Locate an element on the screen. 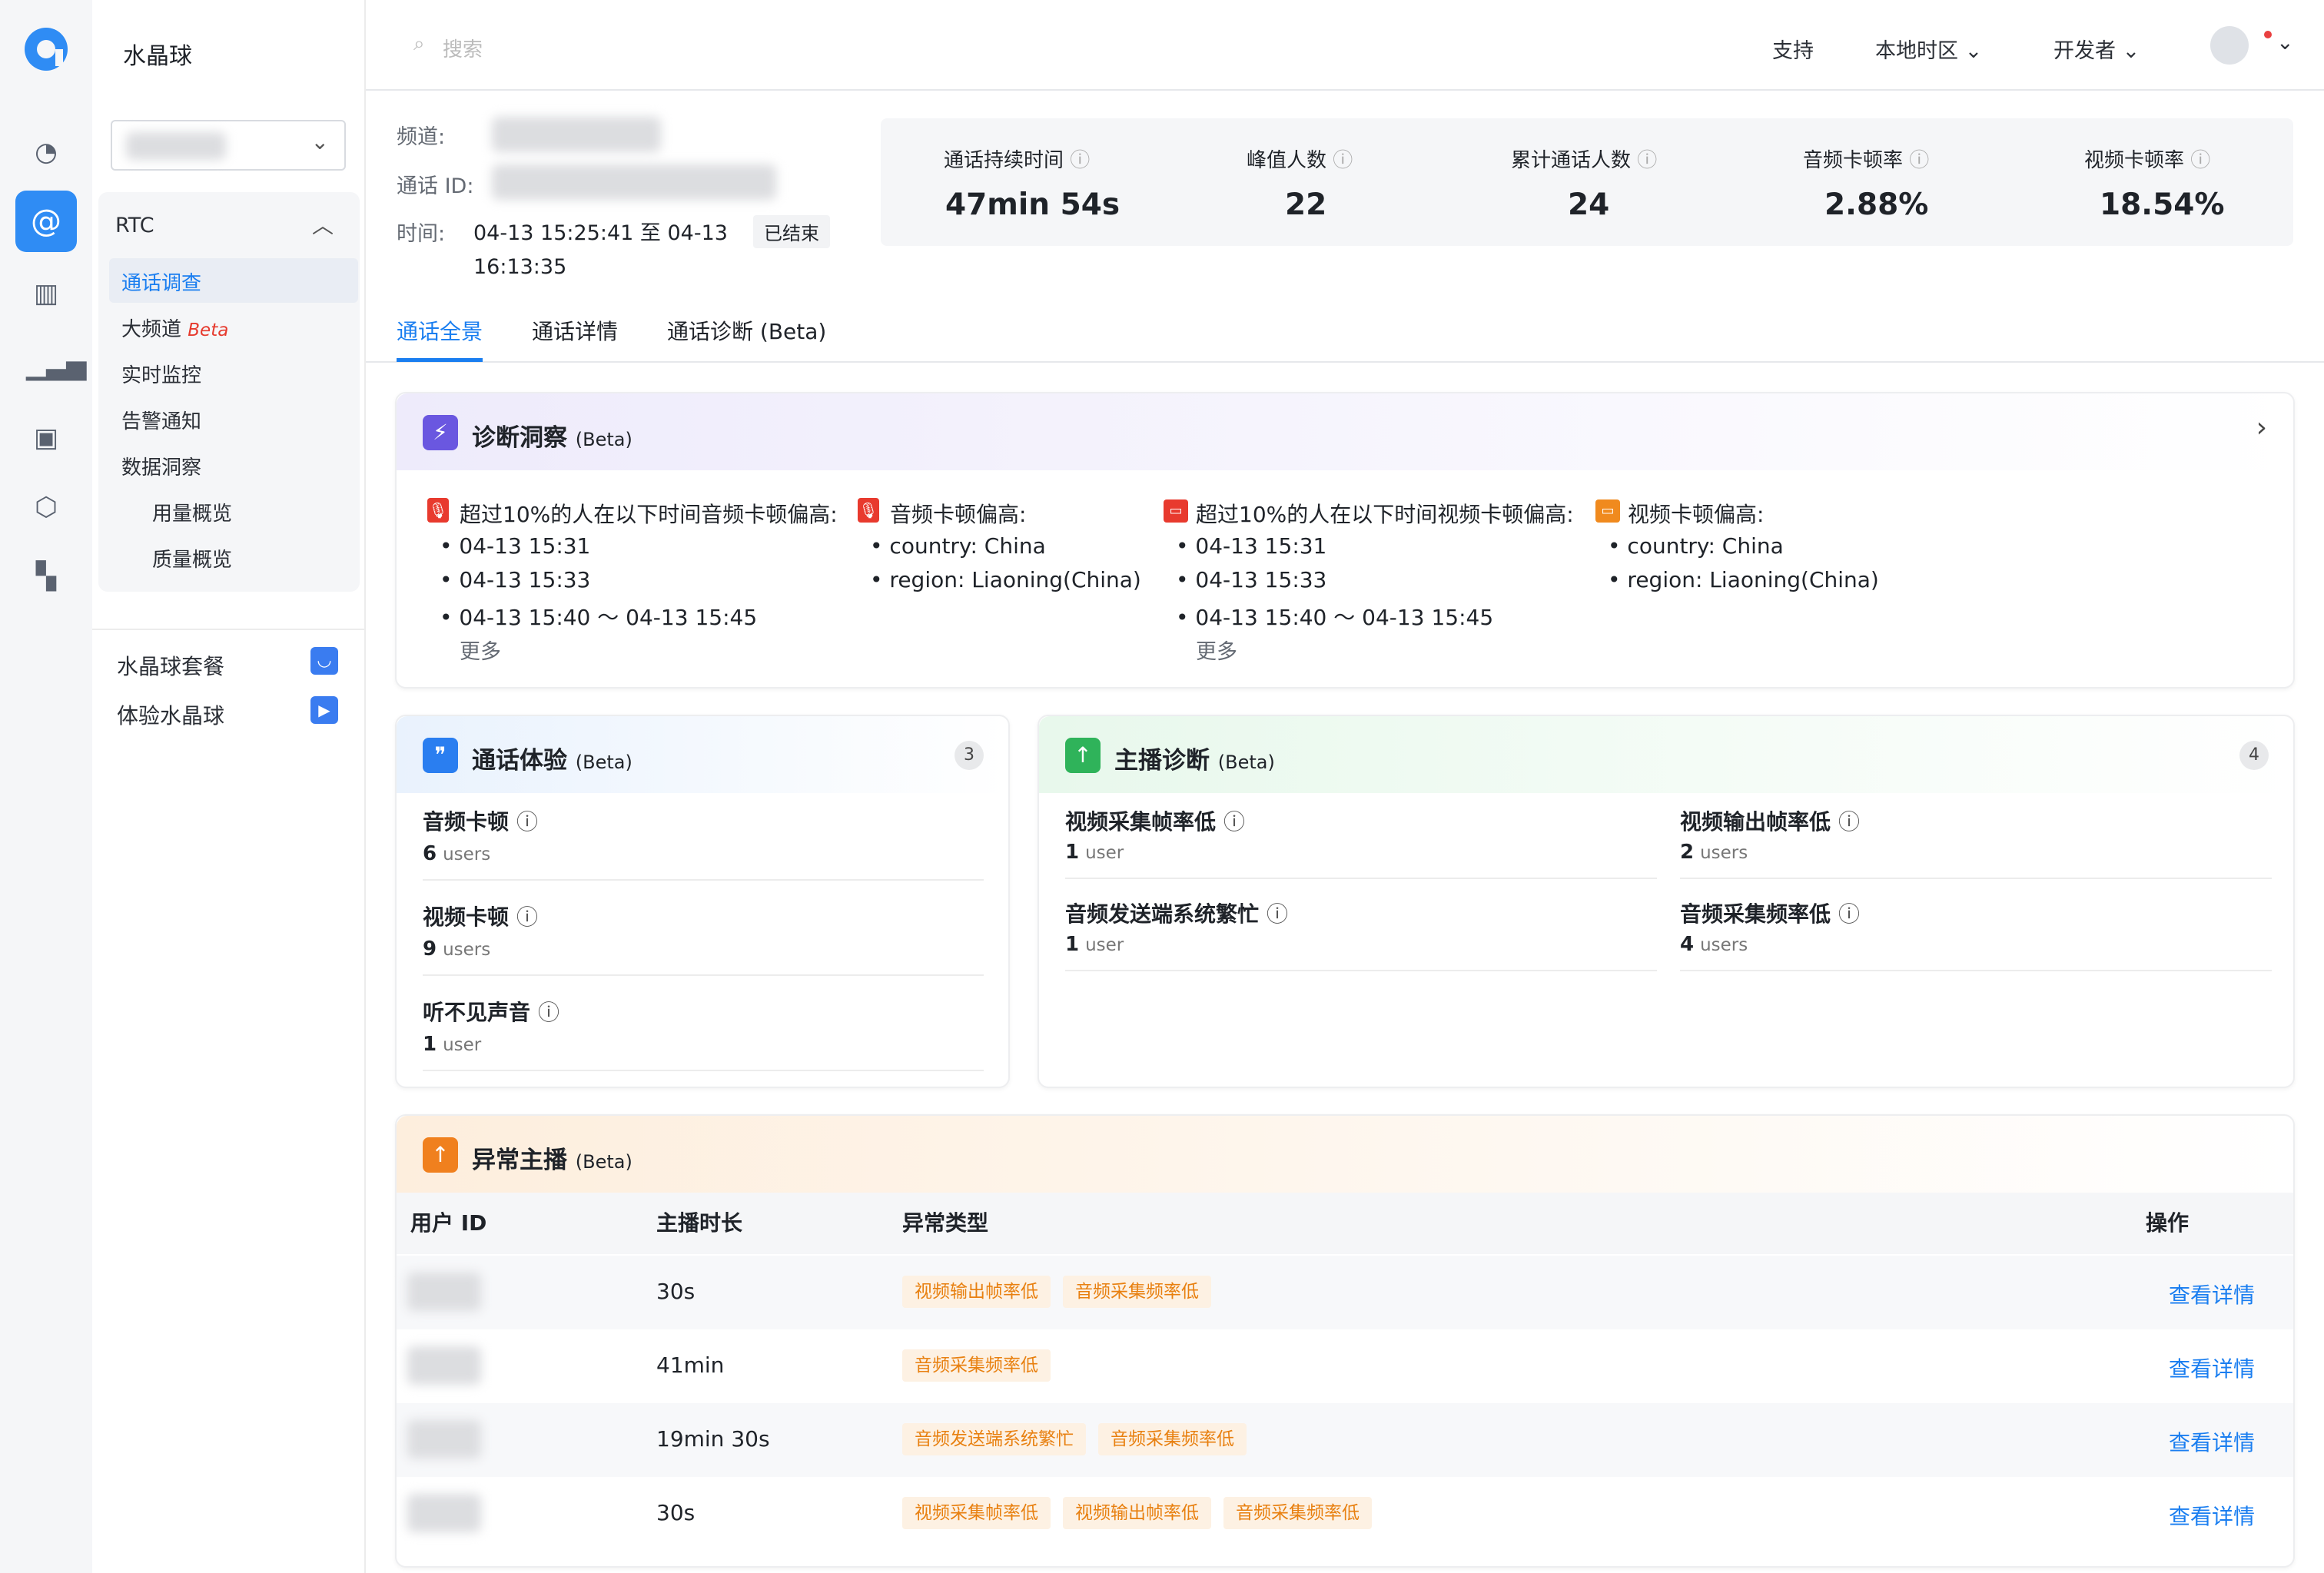  stat-label-text: 峰值人数 is located at coordinates (1287, 160).